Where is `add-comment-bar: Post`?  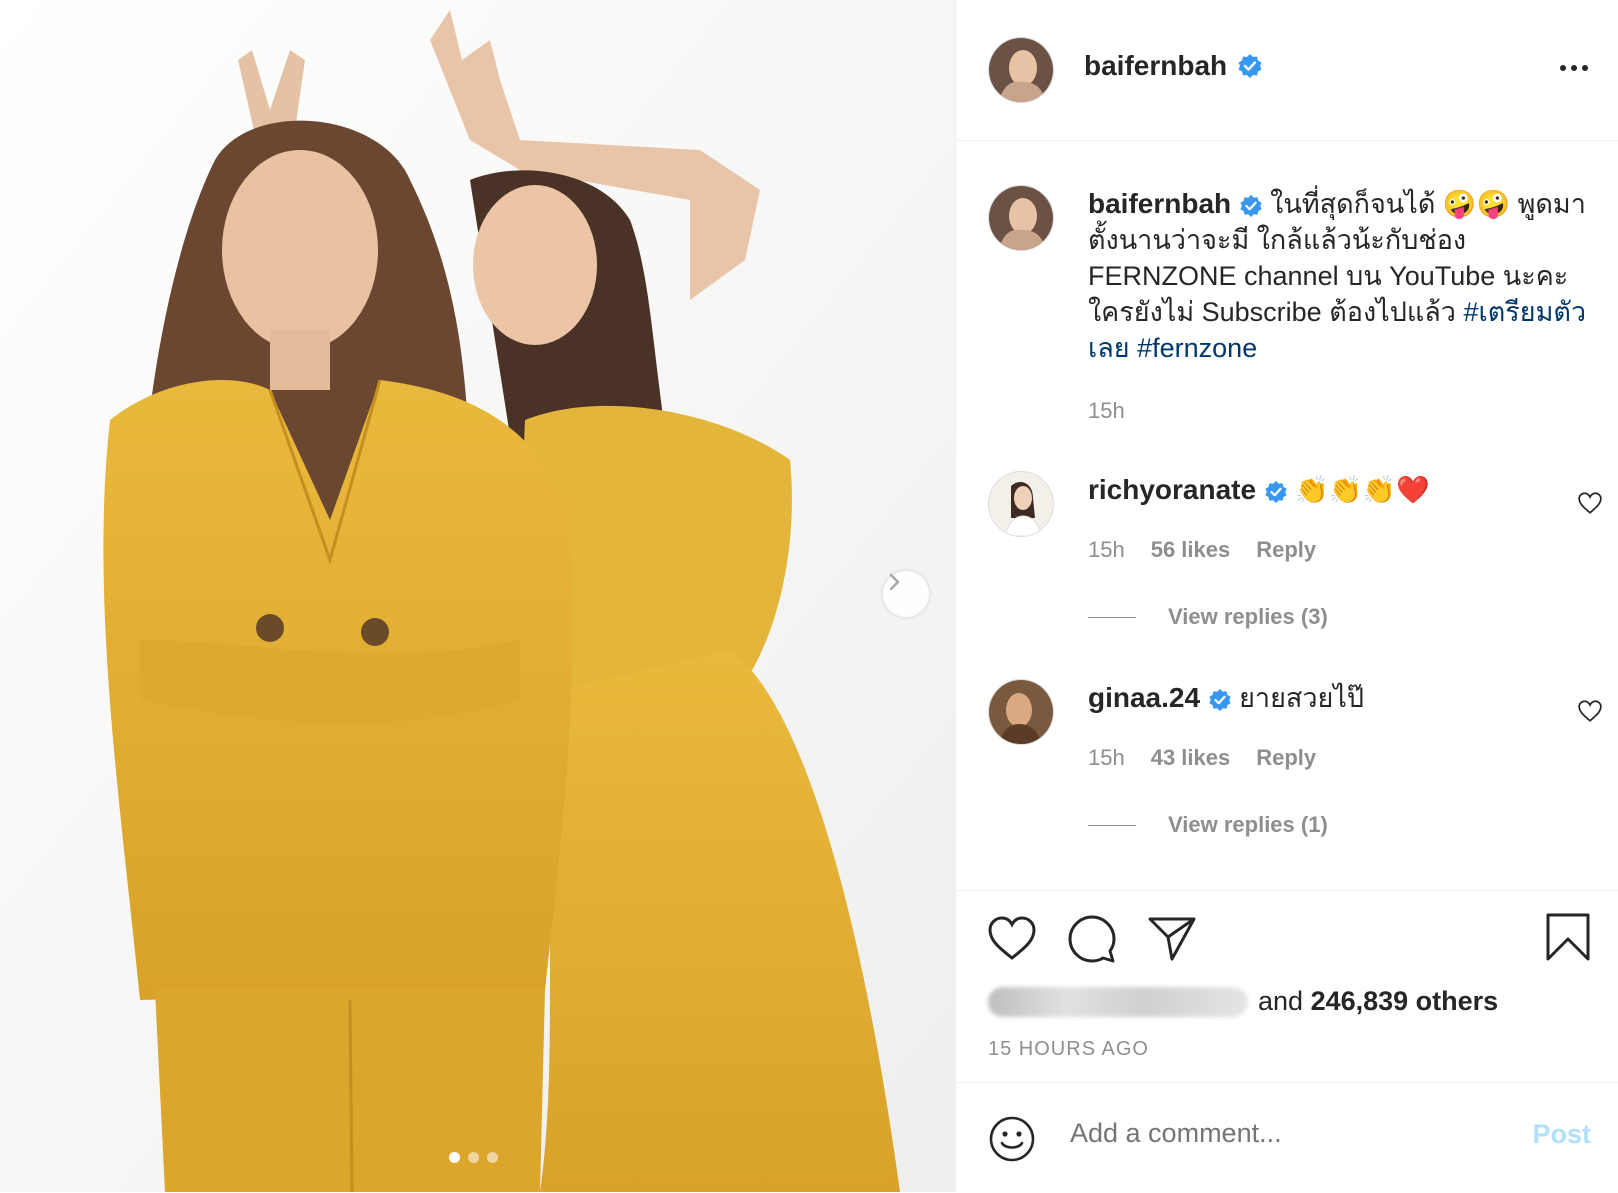 add-comment-bar: Post is located at coordinates (1287, 1137).